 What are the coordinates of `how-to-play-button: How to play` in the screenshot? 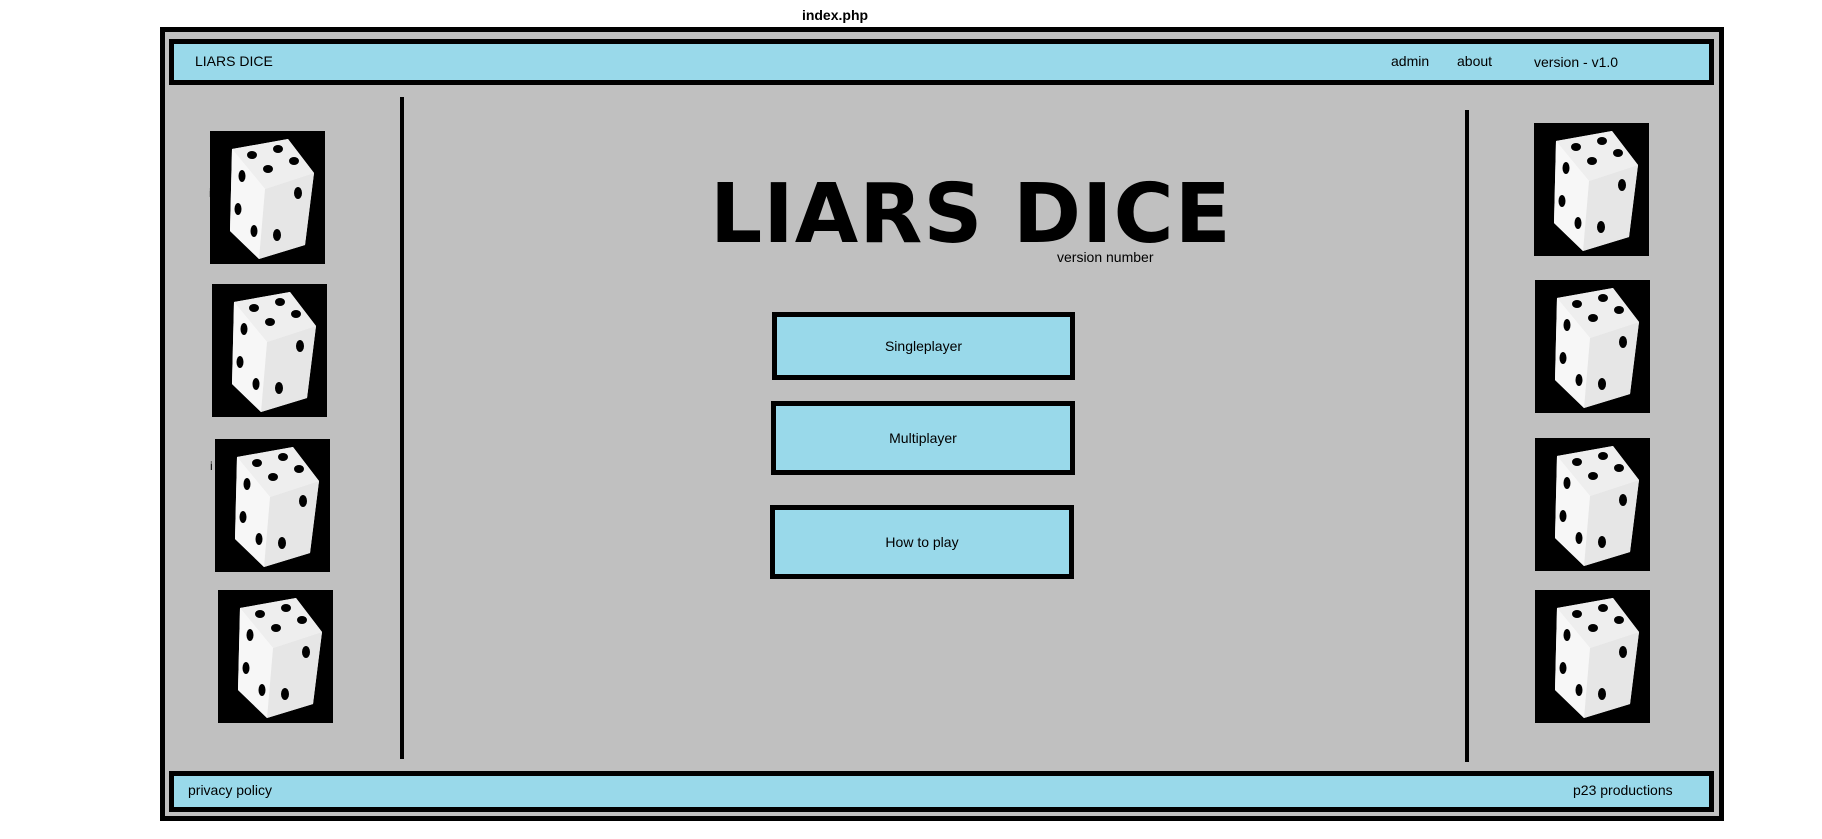 It's located at (922, 542).